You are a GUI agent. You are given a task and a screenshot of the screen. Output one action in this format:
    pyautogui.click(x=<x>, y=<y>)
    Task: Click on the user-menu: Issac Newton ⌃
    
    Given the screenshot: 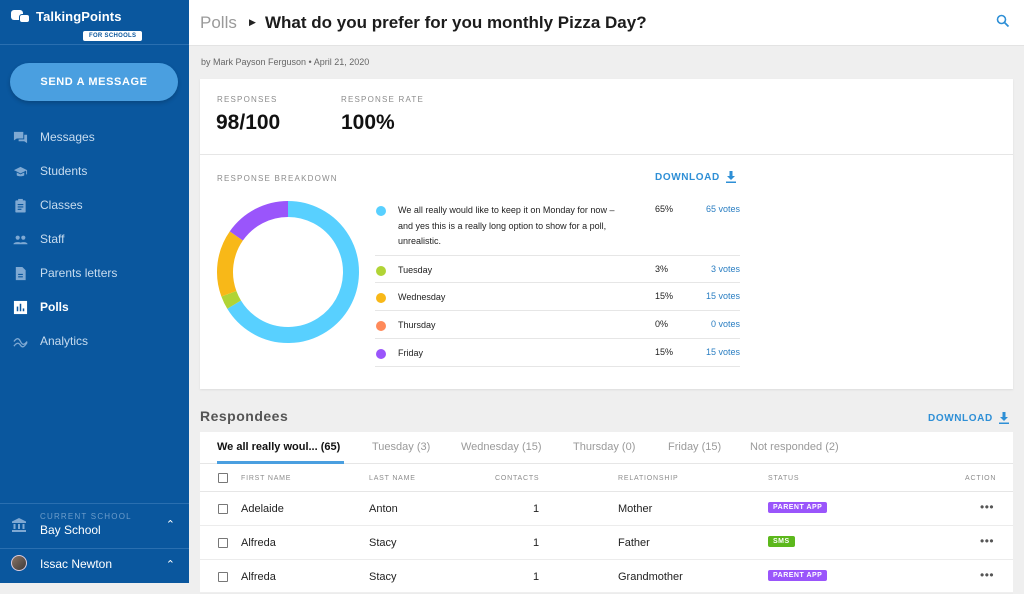 What is the action you would take?
    pyautogui.click(x=94, y=566)
    